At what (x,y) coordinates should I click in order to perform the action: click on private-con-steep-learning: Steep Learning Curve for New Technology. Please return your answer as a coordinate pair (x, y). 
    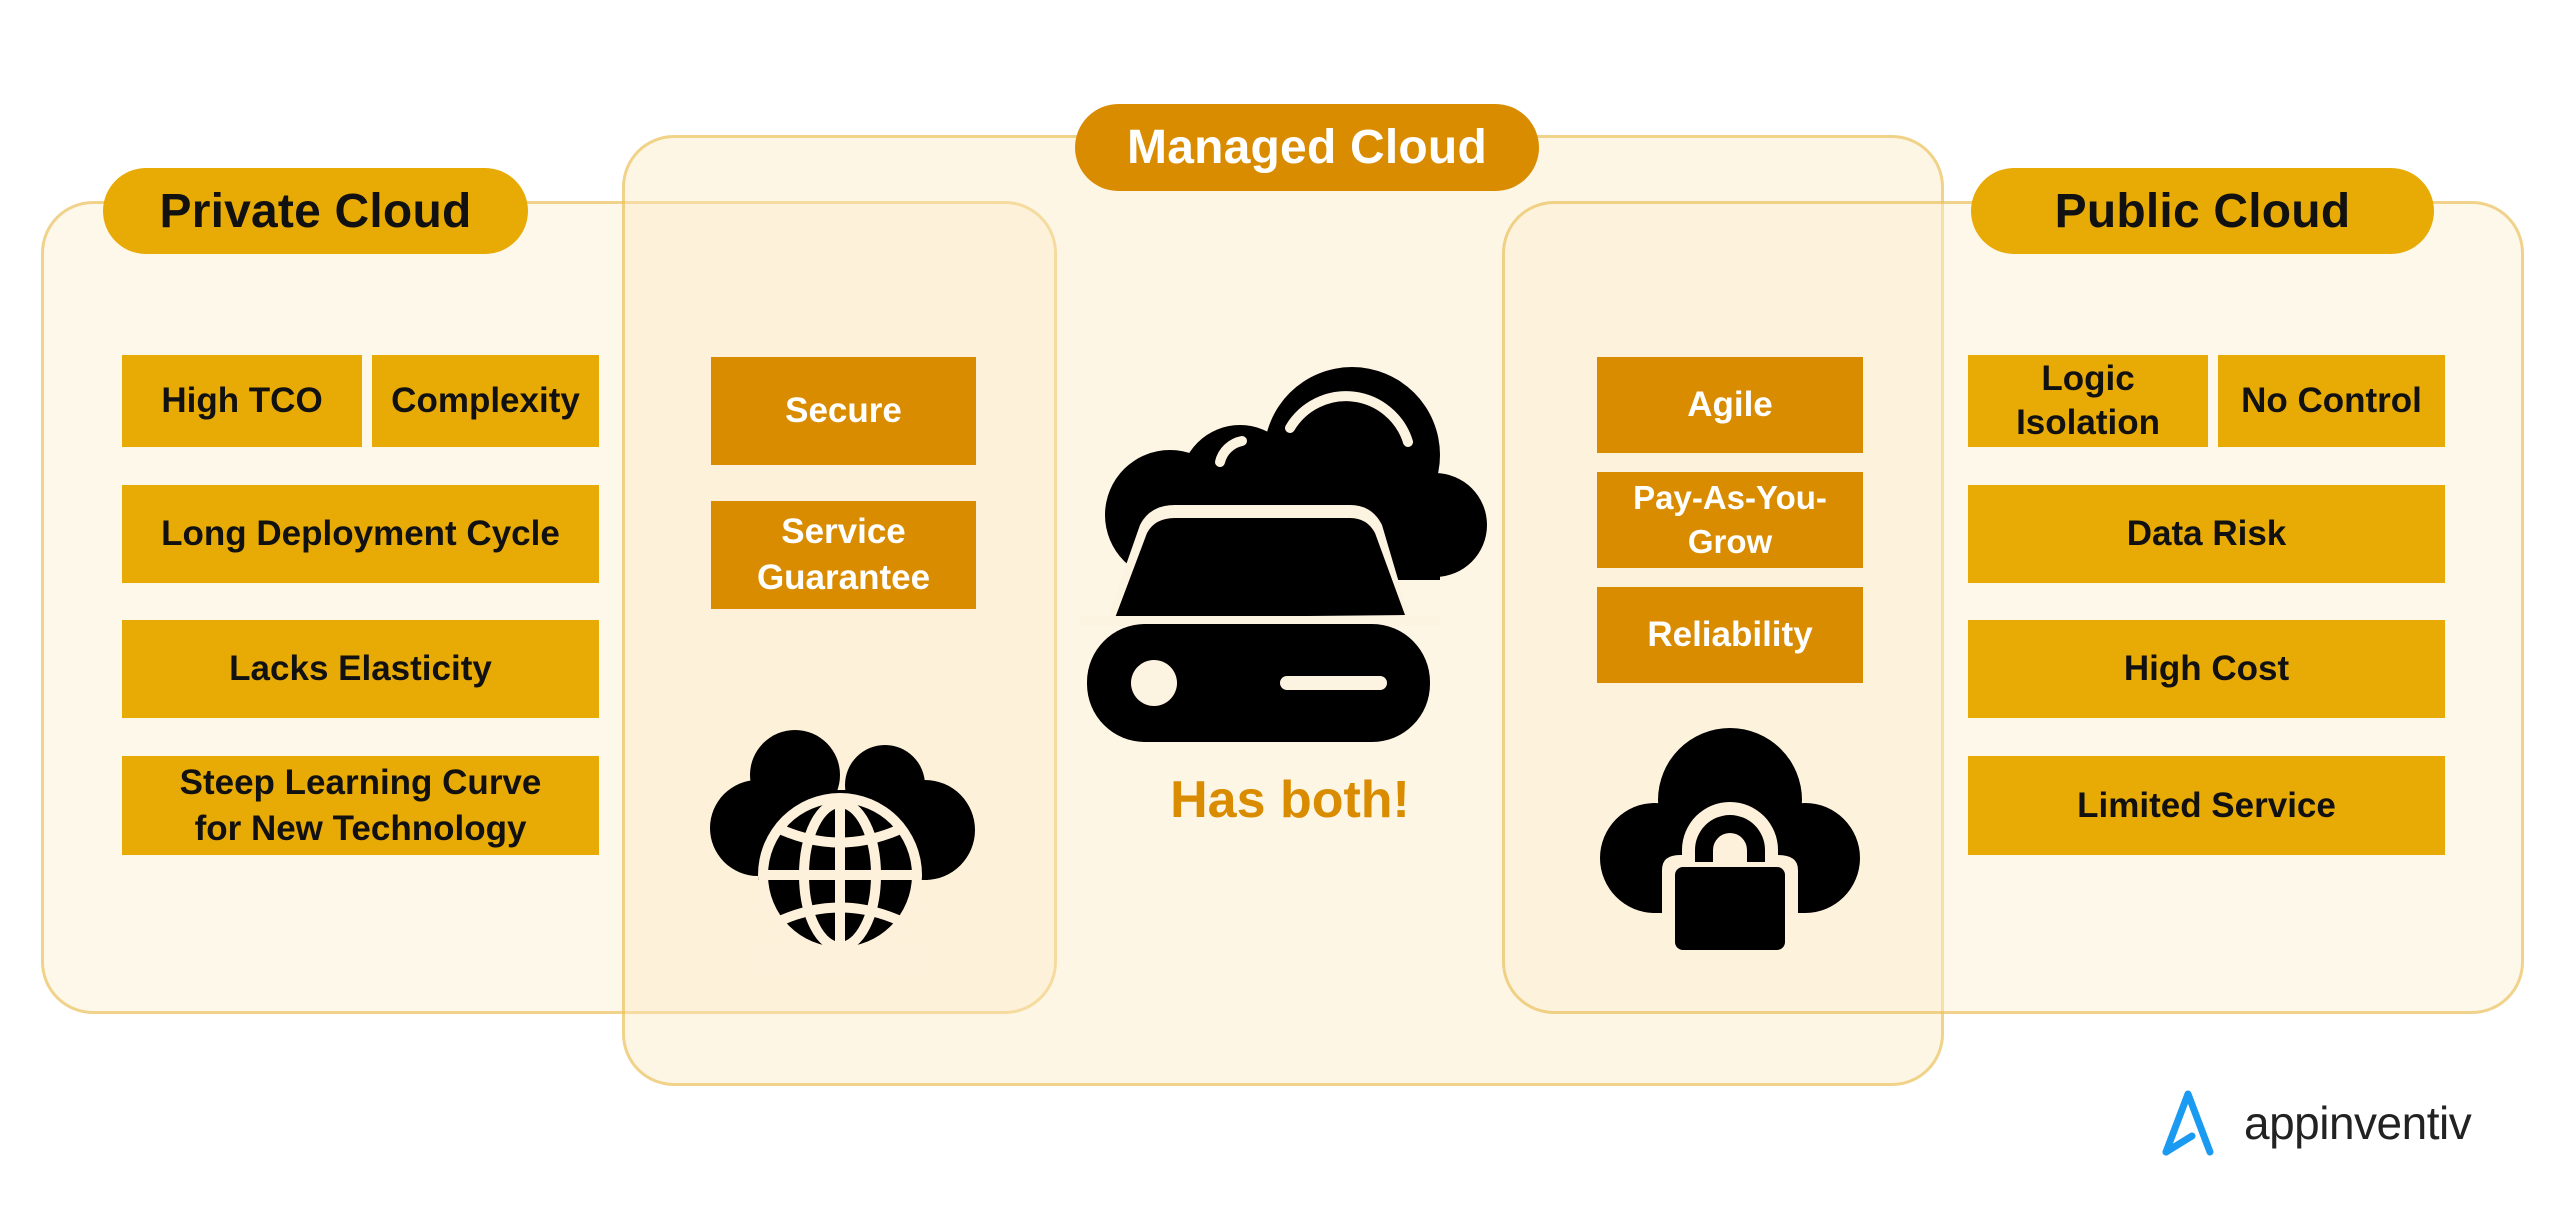
    Looking at the image, I should click on (360, 805).